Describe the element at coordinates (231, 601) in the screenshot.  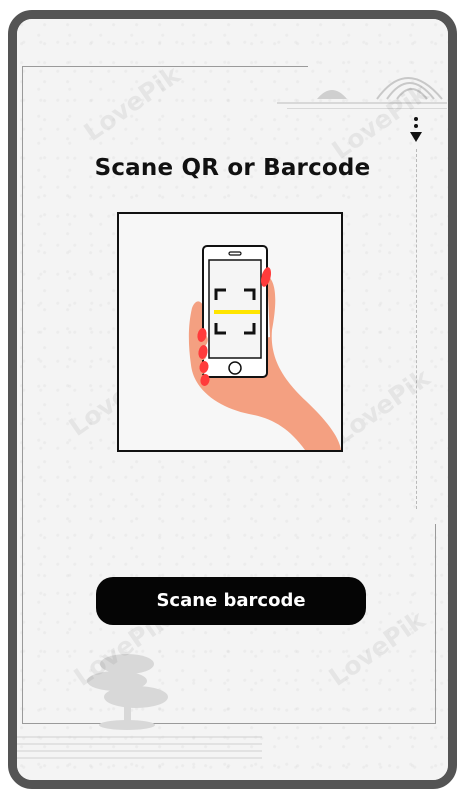
I see `scan-barcode-button: Scane barcode` at that location.